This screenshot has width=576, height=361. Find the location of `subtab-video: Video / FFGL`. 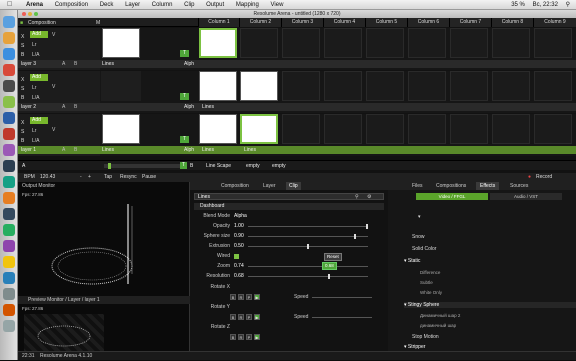

subtab-video: Video / FFGL is located at coordinates (452, 196).